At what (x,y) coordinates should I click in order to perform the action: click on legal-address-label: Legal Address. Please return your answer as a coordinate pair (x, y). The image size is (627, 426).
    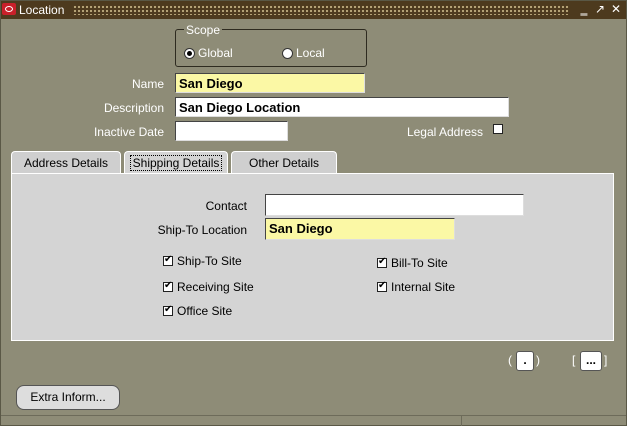
    Looking at the image, I should click on (444, 132).